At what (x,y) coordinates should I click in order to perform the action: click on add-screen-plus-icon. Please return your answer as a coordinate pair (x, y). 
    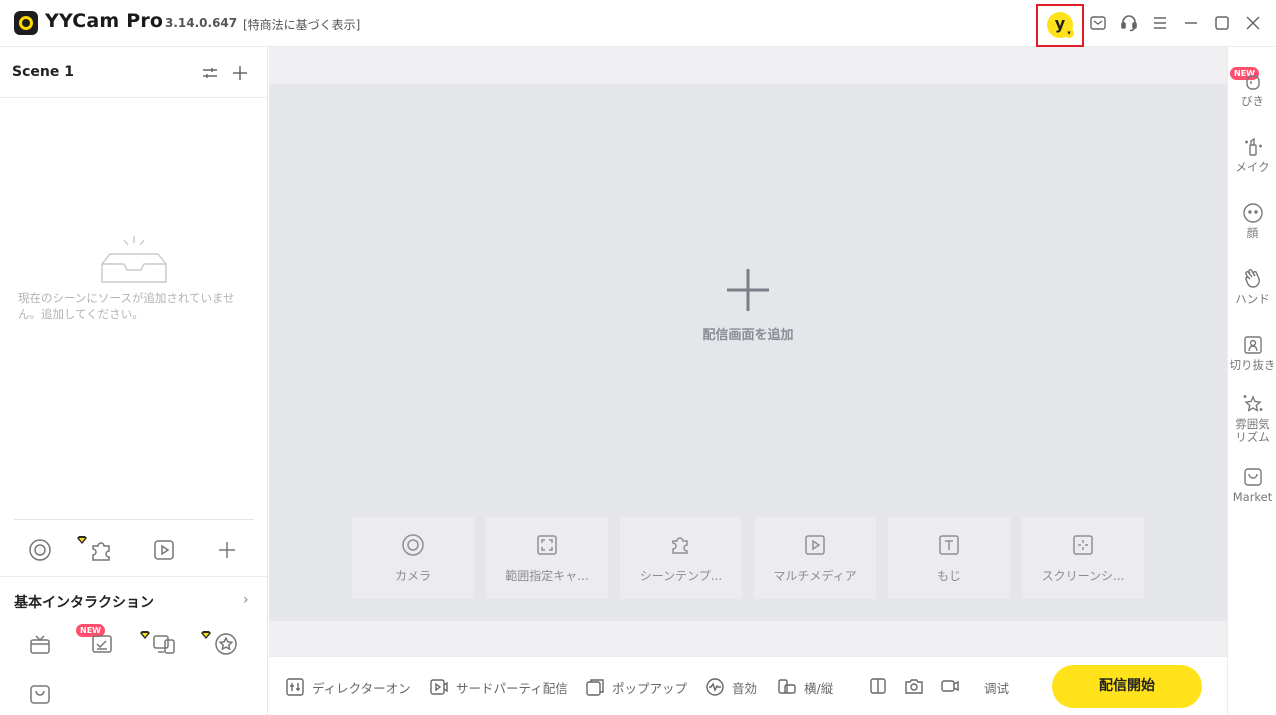
    Looking at the image, I should click on (748, 290).